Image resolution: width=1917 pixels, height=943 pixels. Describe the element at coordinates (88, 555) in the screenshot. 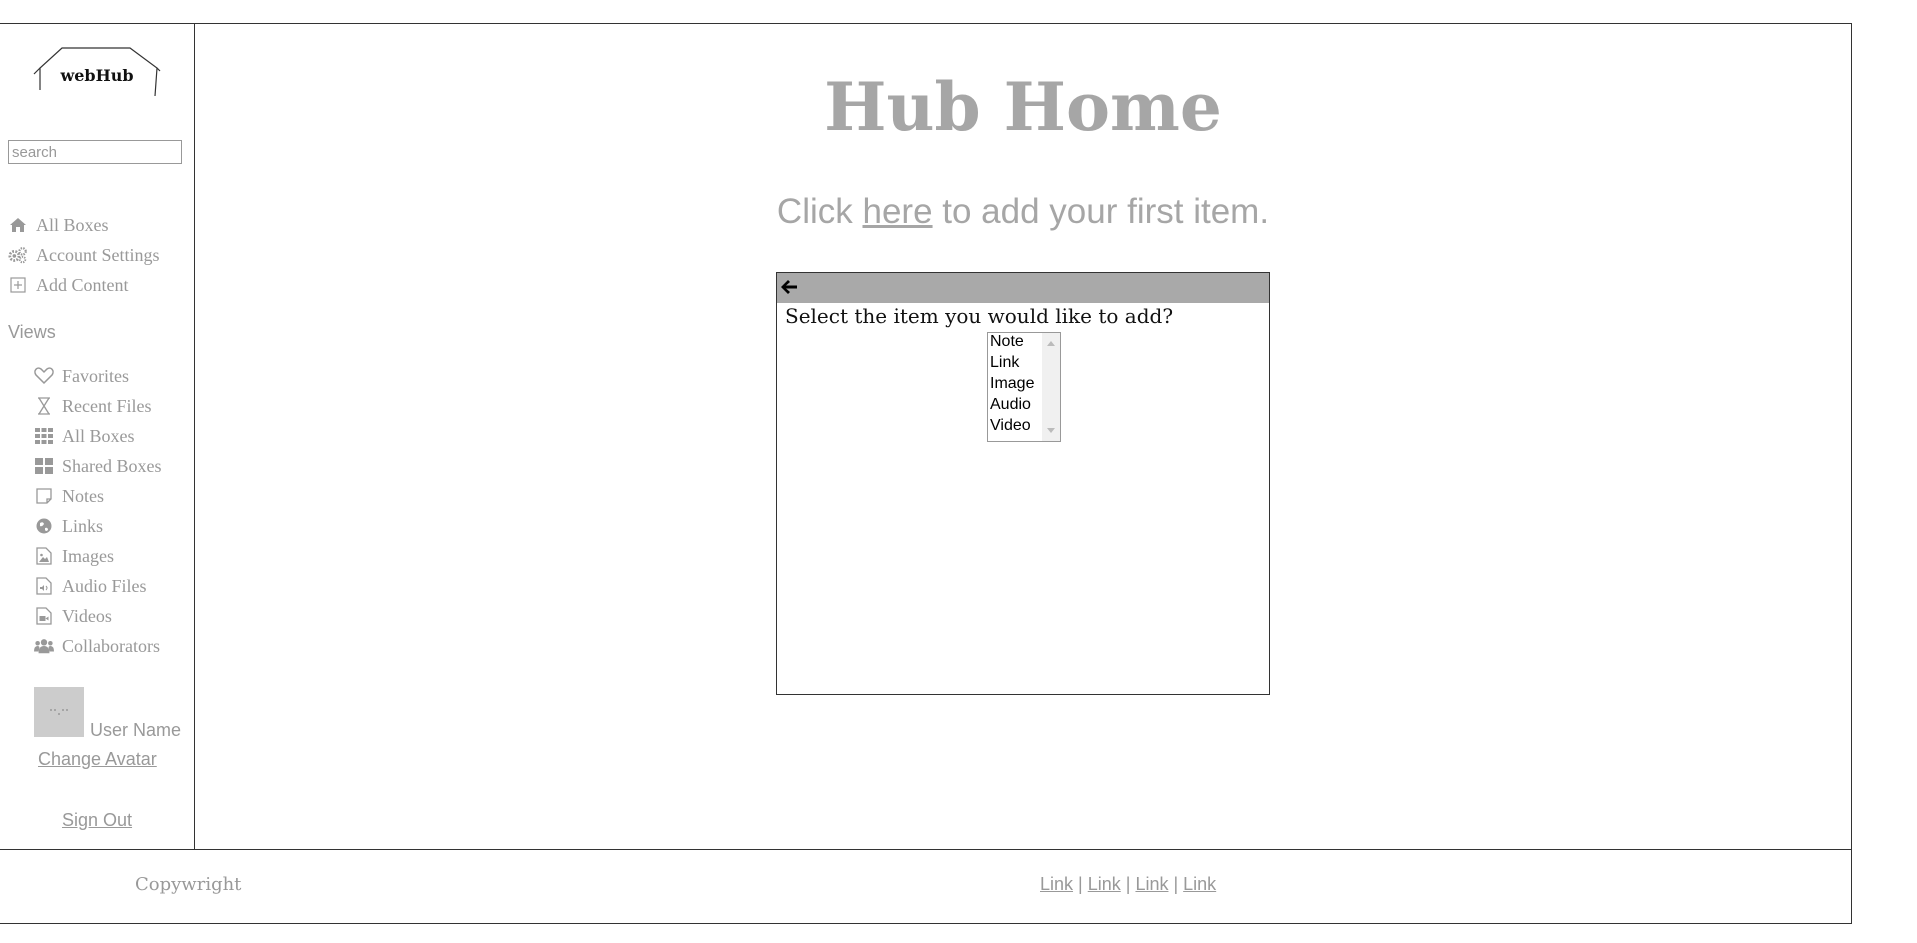

I see `view-label: Images` at that location.